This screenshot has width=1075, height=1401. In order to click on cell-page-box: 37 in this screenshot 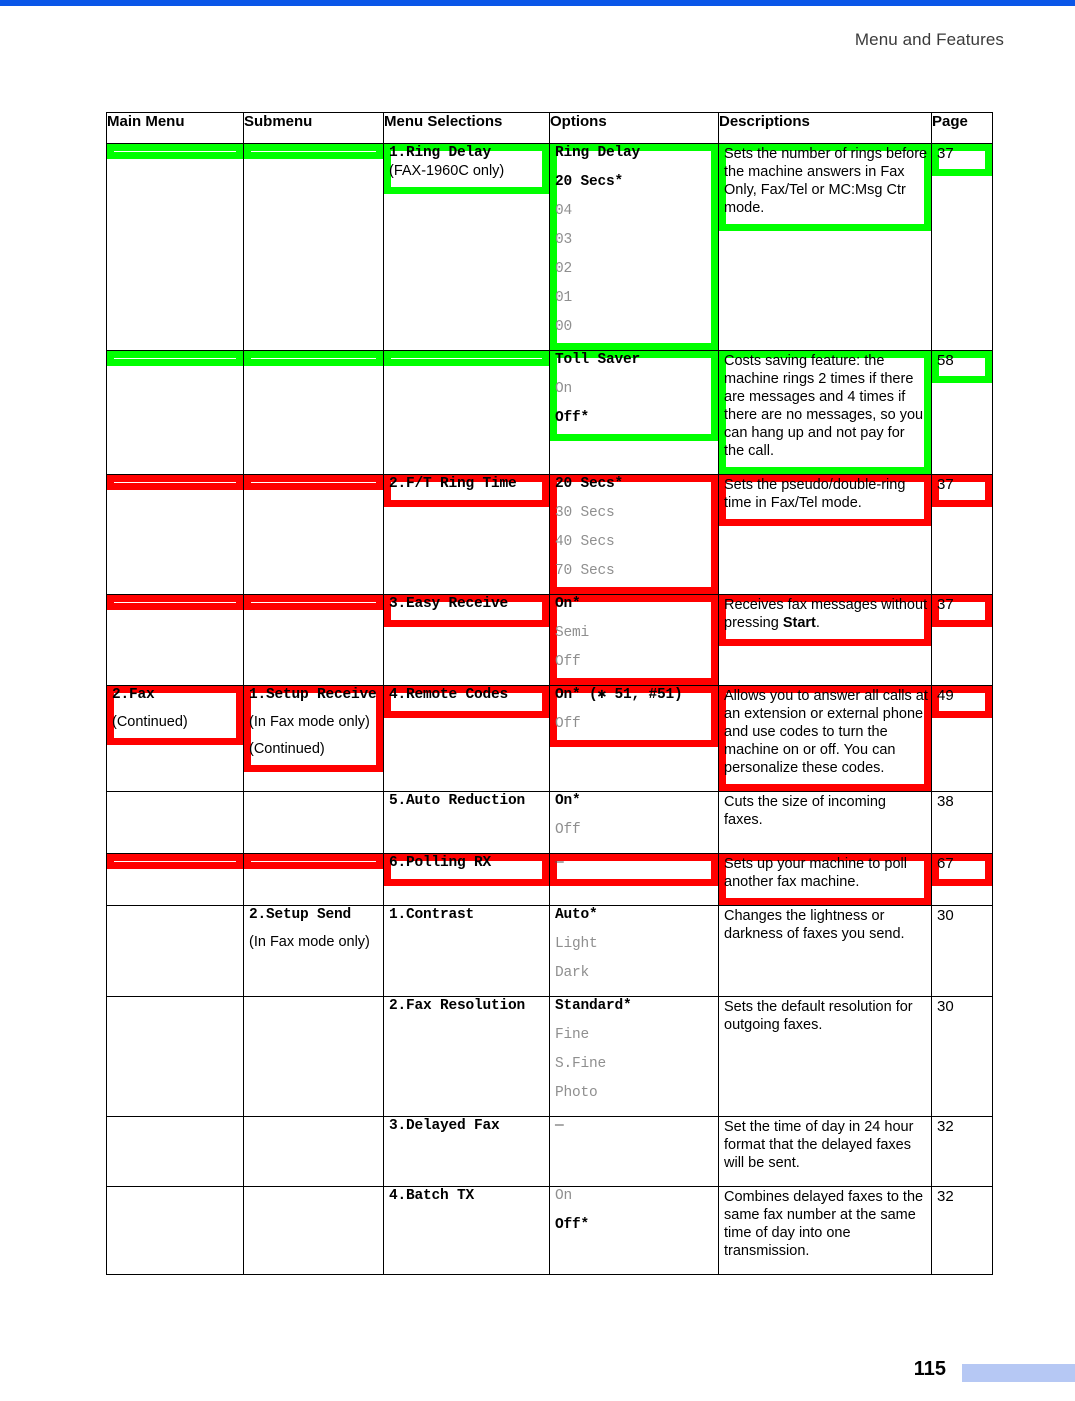, I will do `click(962, 611)`.